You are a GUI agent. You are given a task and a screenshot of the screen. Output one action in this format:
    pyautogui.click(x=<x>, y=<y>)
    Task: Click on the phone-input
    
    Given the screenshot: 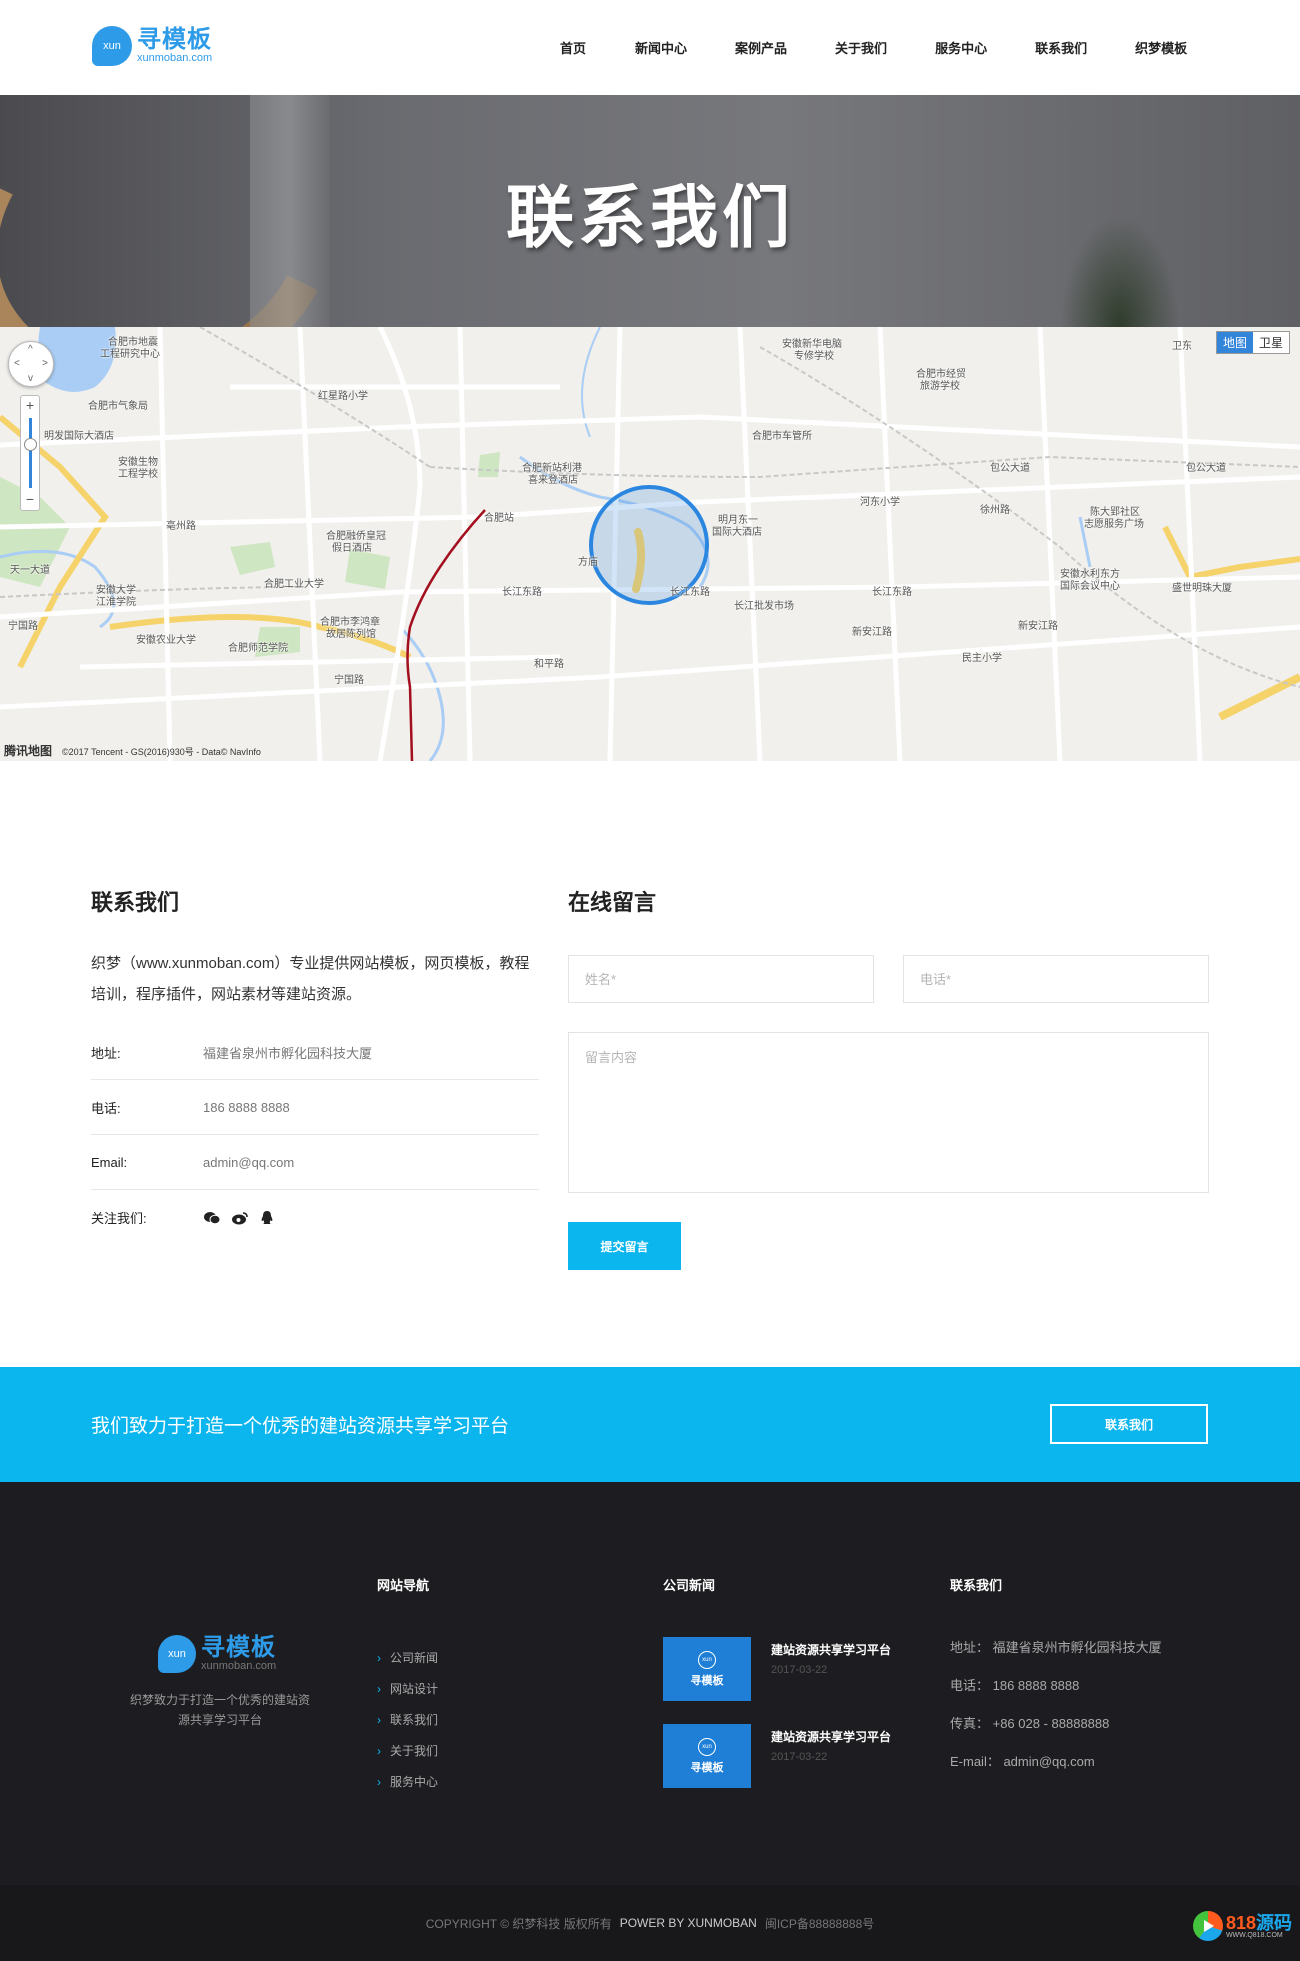 What is the action you would take?
    pyautogui.click(x=1056, y=979)
    